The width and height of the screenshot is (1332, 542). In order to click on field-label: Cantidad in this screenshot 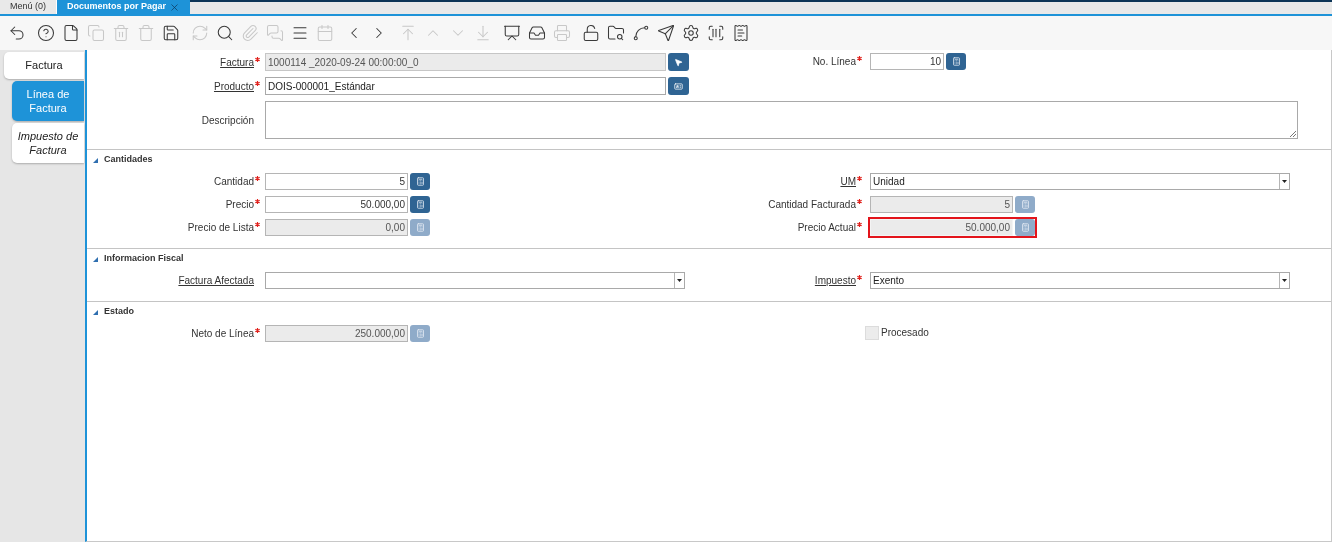, I will do `click(233, 182)`.